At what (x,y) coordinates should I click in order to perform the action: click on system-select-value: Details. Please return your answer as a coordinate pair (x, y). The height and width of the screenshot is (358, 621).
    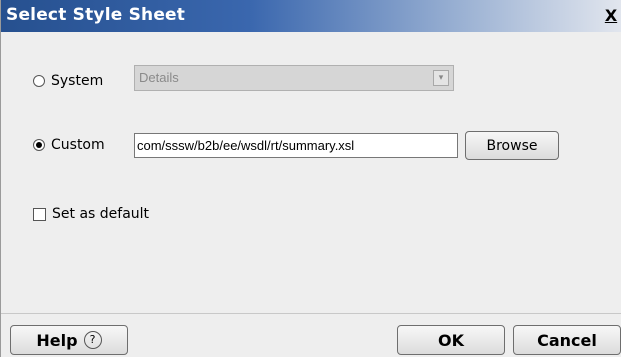
    Looking at the image, I should click on (159, 77).